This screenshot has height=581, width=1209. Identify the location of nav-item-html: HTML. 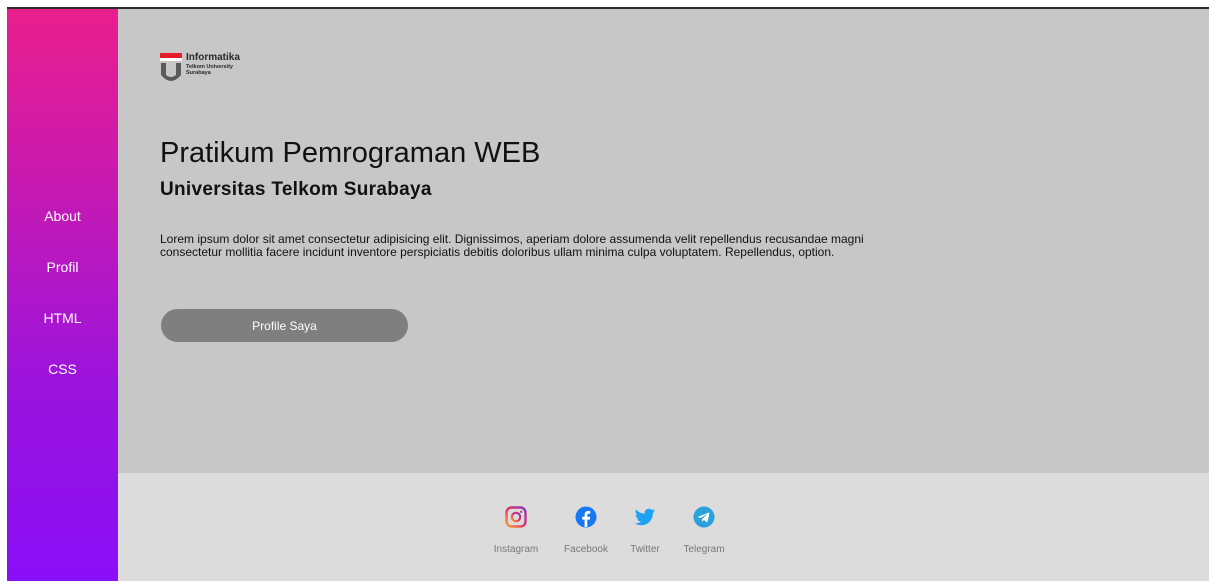
(62, 335).